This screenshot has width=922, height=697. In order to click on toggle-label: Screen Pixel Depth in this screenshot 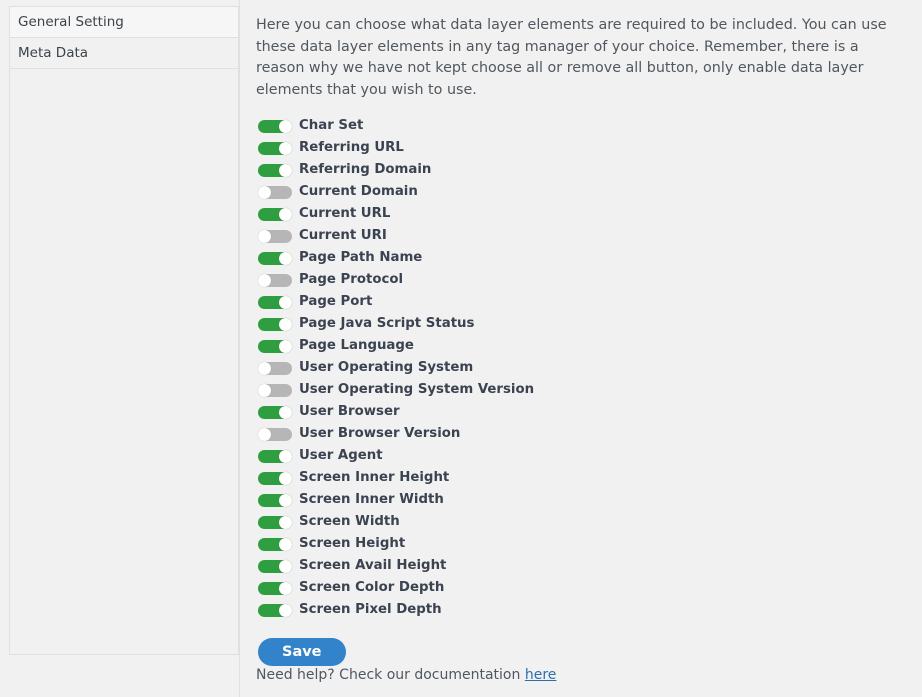, I will do `click(370, 609)`.